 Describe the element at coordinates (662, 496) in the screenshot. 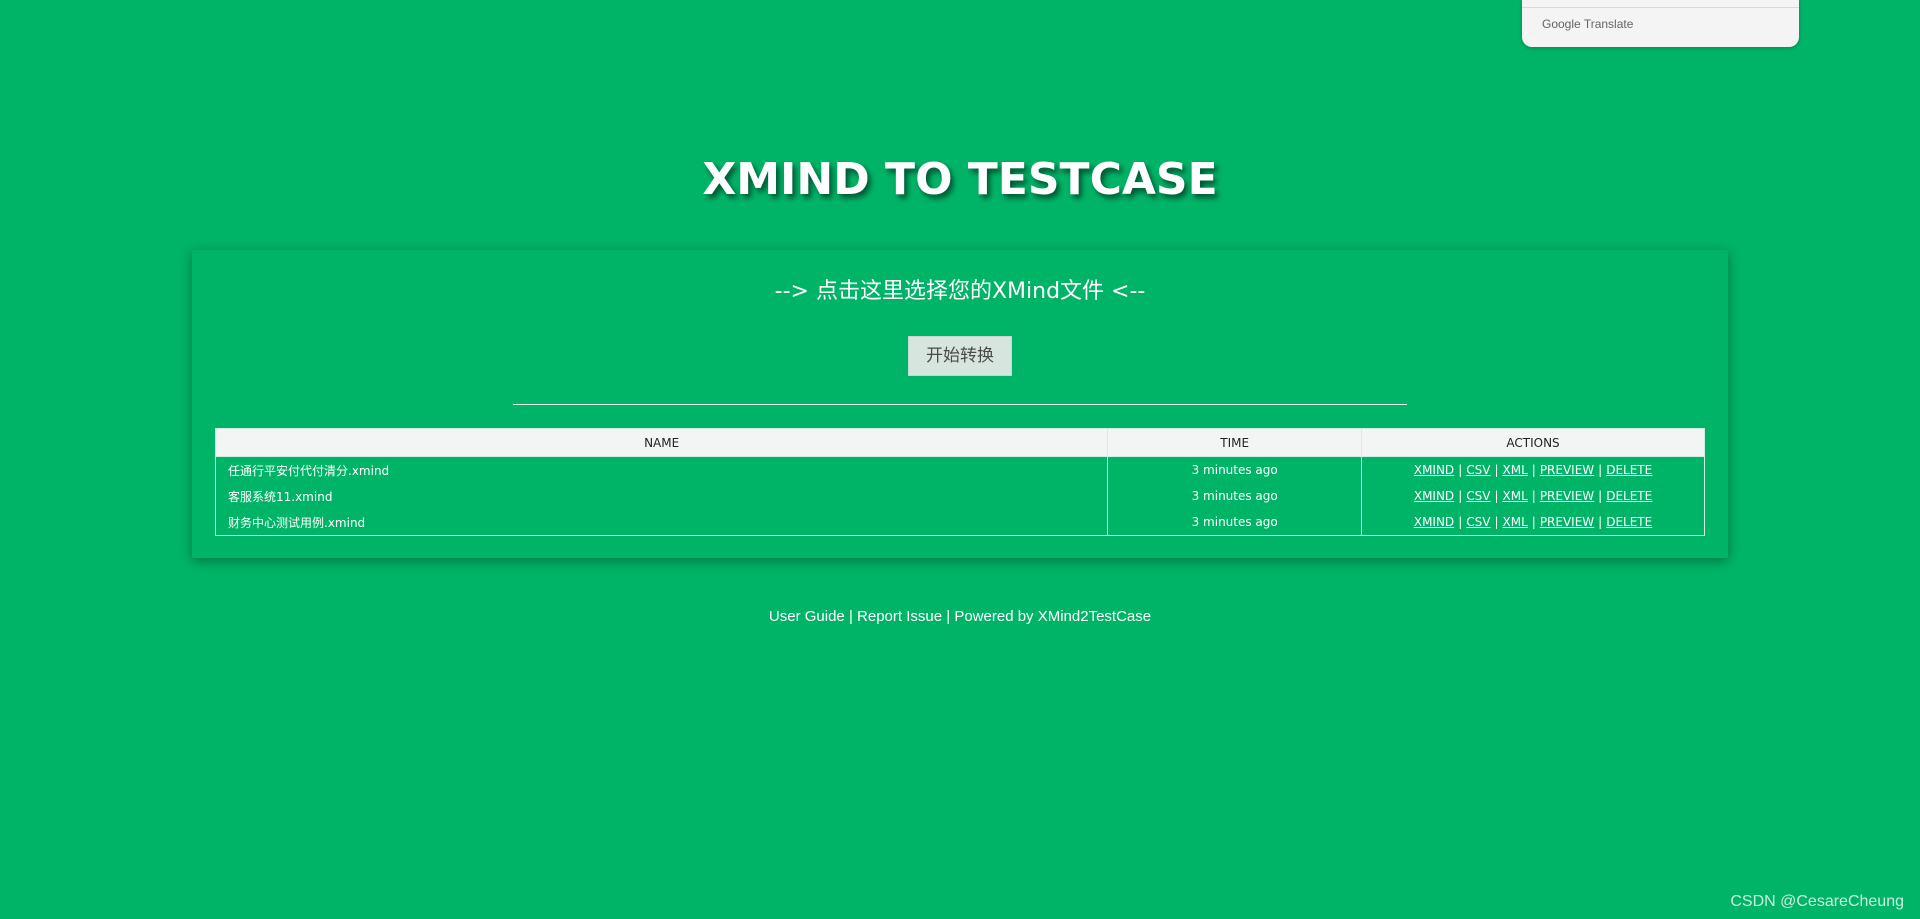

I see `file-name-cell: 客服系统11.xmind` at that location.